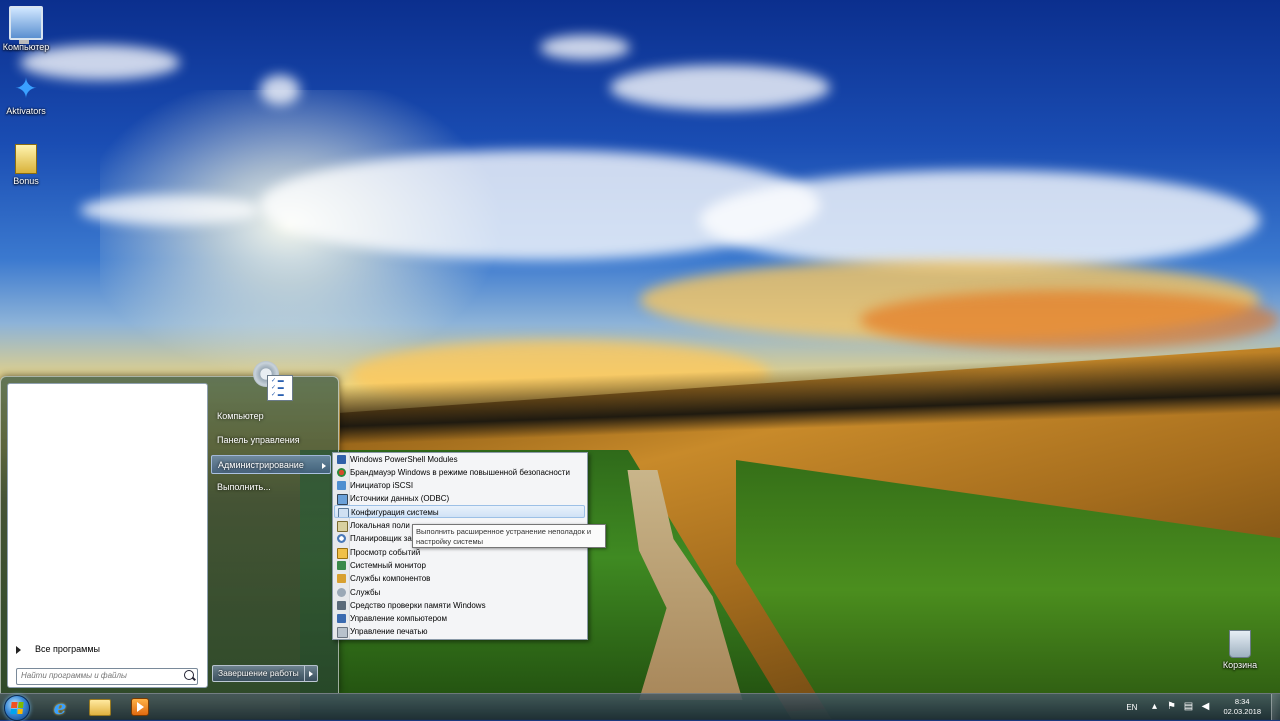  I want to click on system-tray: EN ▴ ⚑ ▤ ◀ 8:34 02.03.2018, so click(1203, 707).